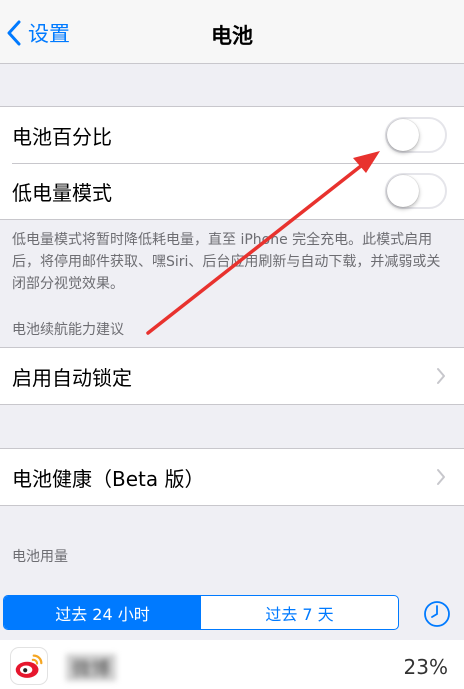 The width and height of the screenshot is (464, 689). I want to click on auto-lock-label: 启用自动锁定, so click(72, 377).